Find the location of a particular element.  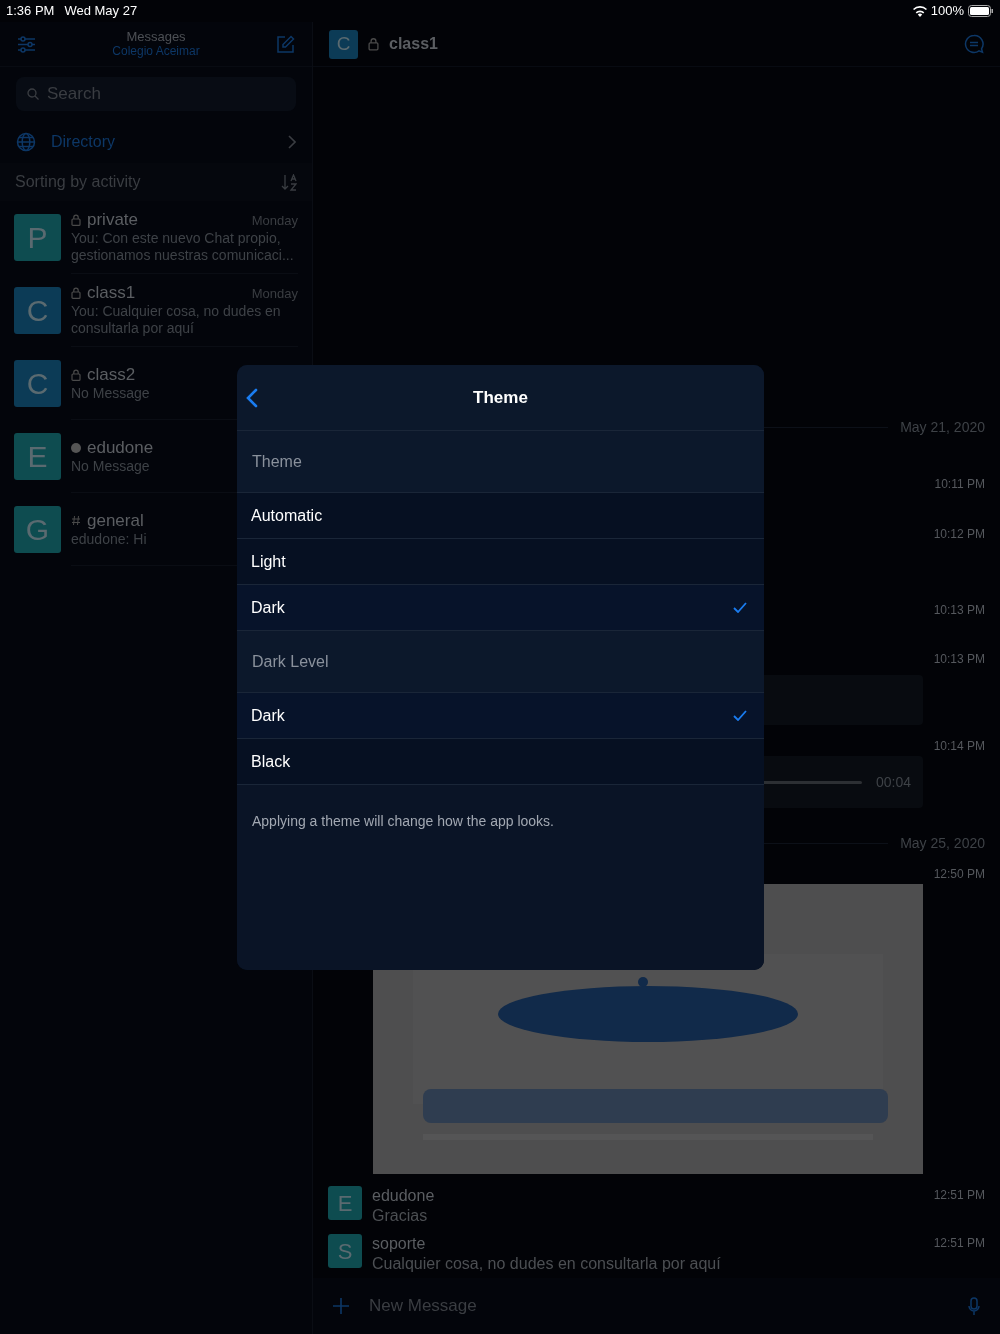

message-time: 12:50 PM is located at coordinates (959, 874).